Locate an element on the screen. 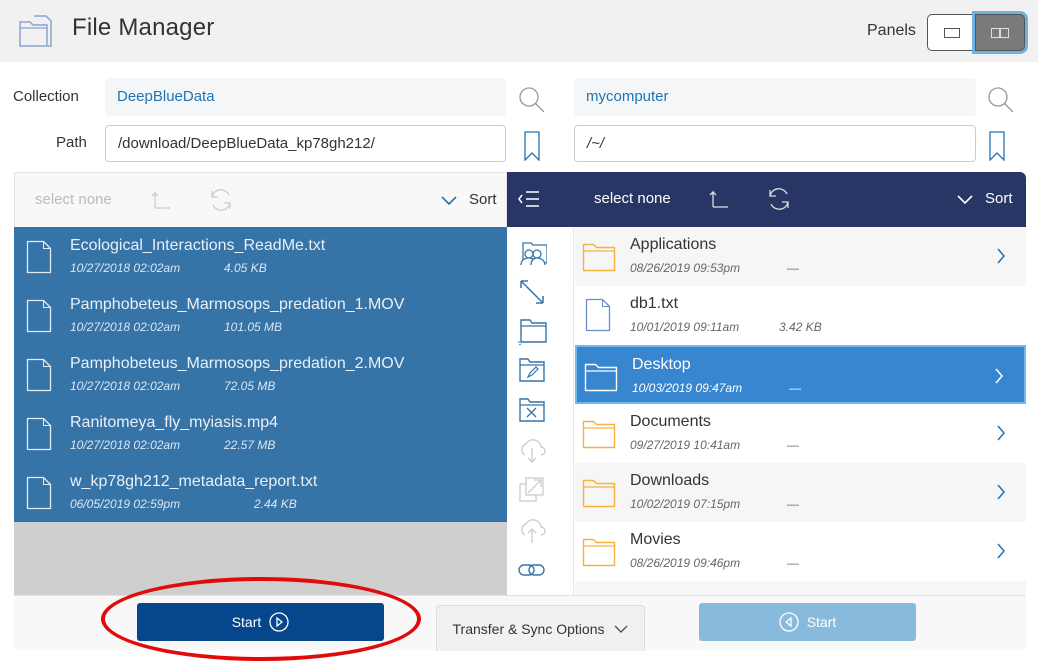 The width and height of the screenshot is (1038, 668). left-search-button is located at coordinates (532, 100).